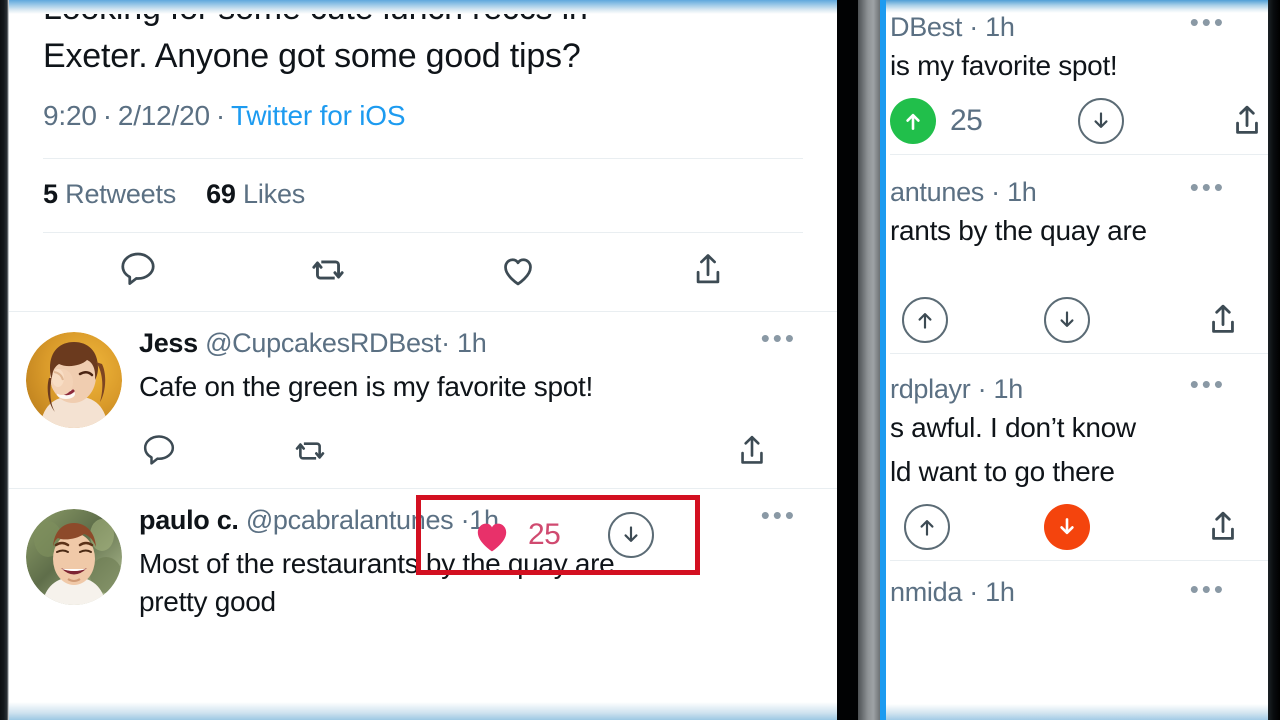  What do you see at coordinates (274, 194) in the screenshot?
I see `like-label: Likes` at bounding box center [274, 194].